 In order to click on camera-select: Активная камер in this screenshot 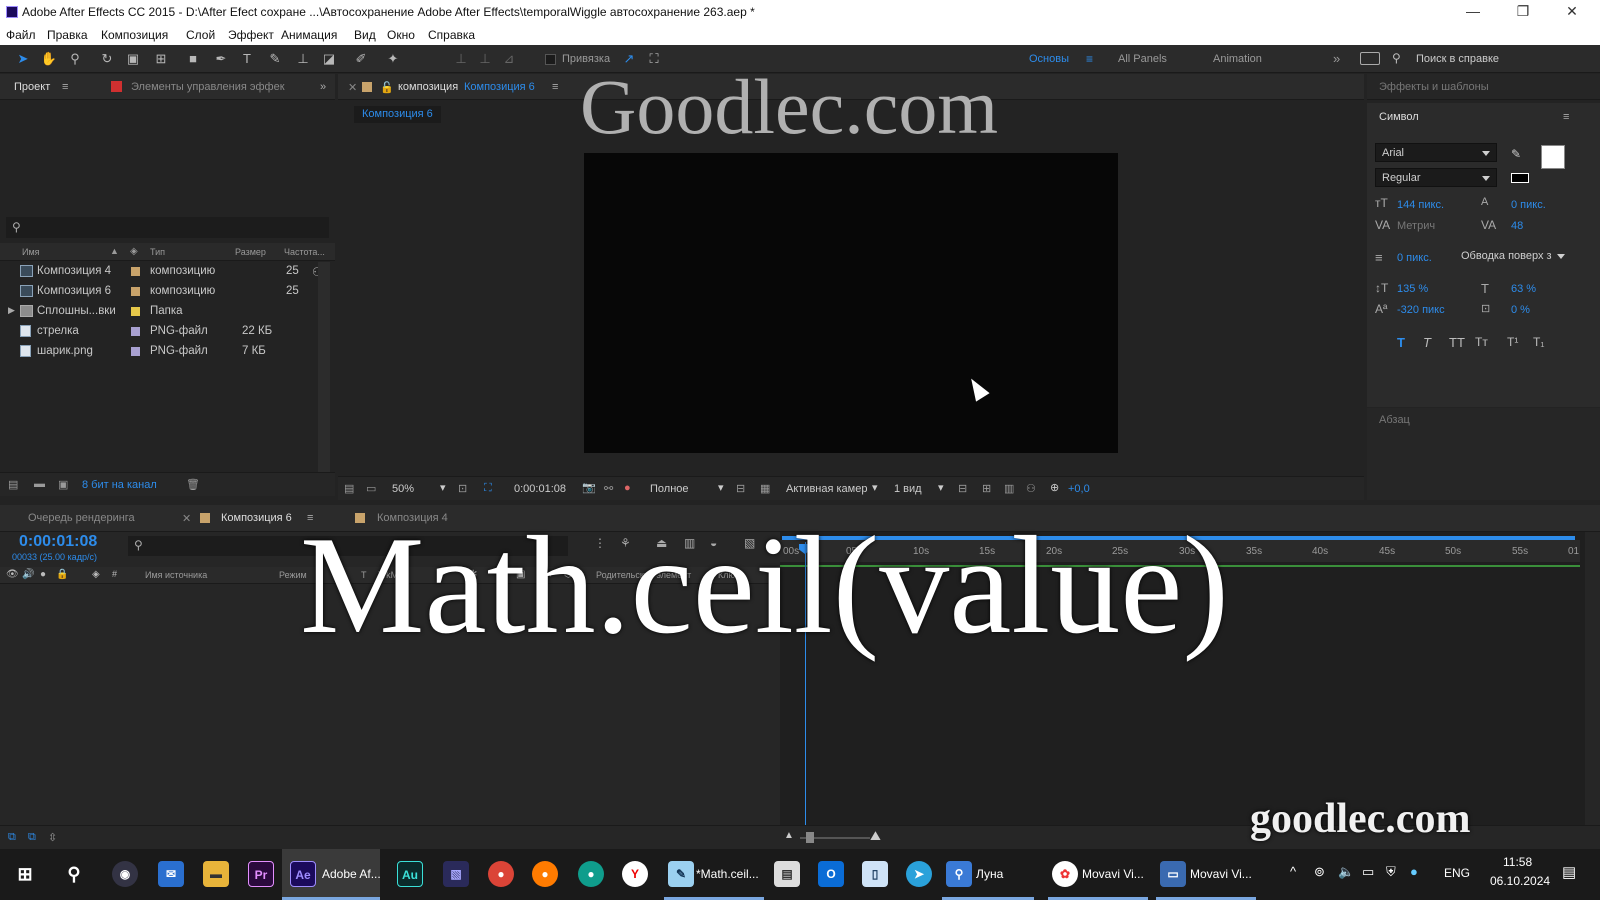, I will do `click(826, 489)`.